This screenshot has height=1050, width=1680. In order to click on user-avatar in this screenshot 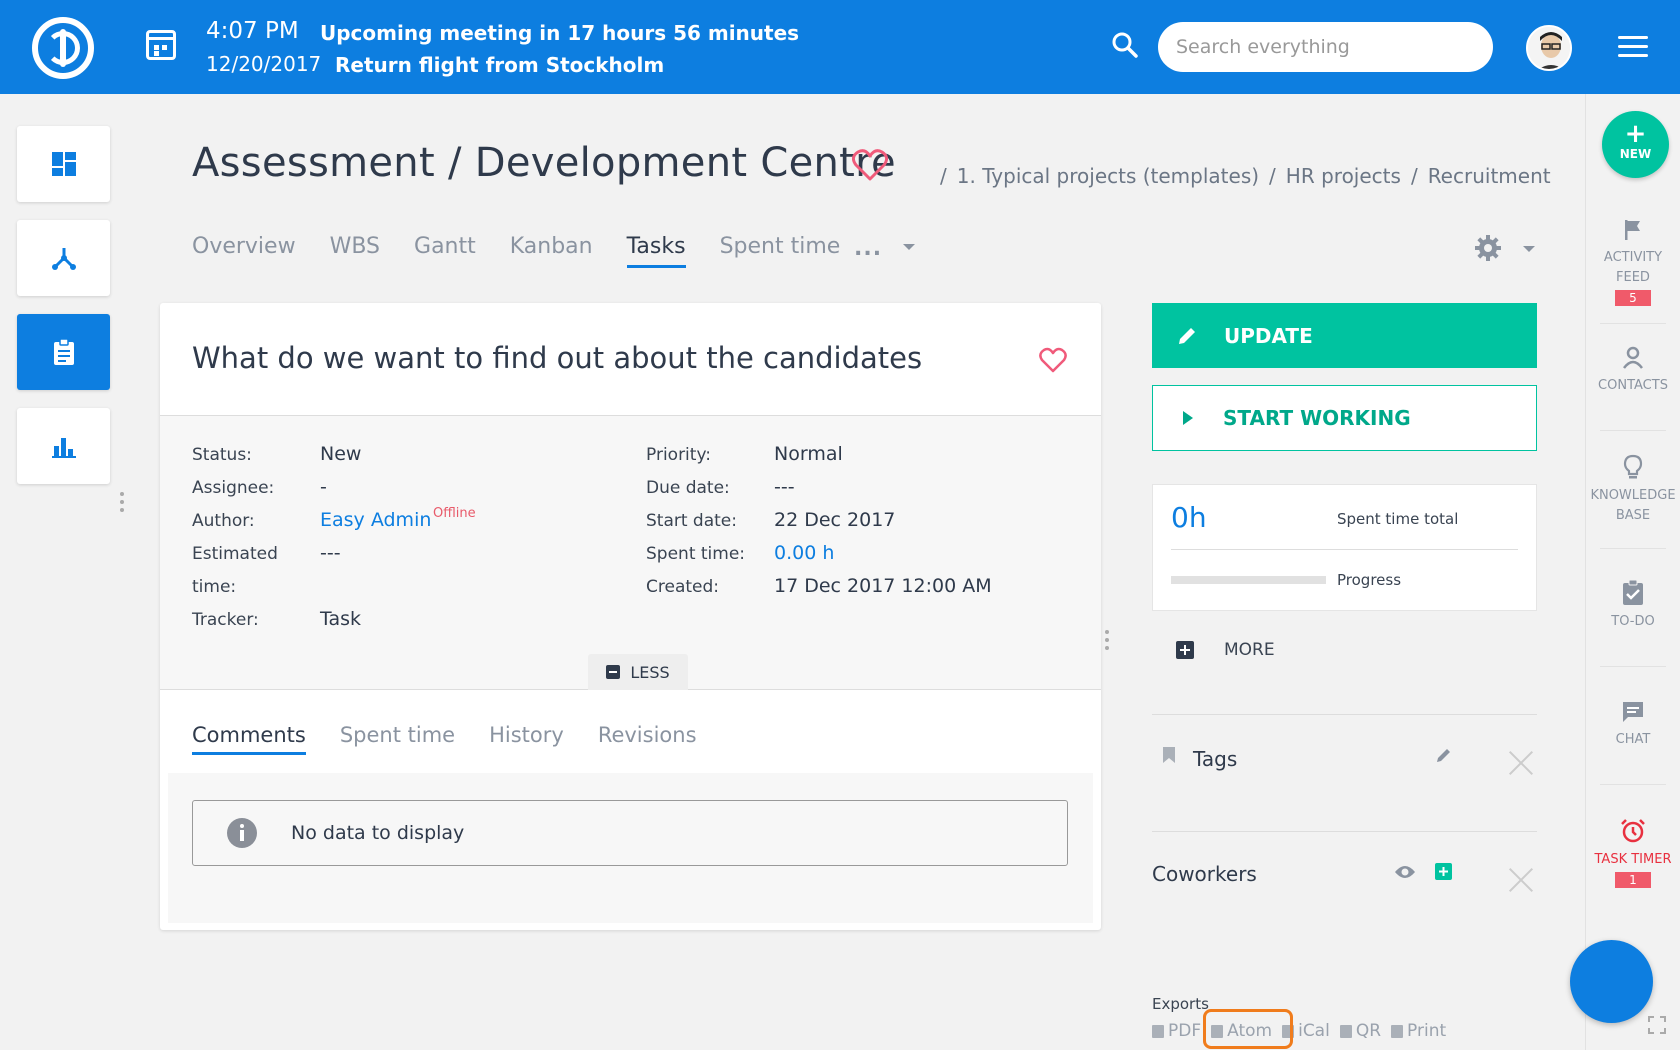, I will do `click(1549, 48)`.